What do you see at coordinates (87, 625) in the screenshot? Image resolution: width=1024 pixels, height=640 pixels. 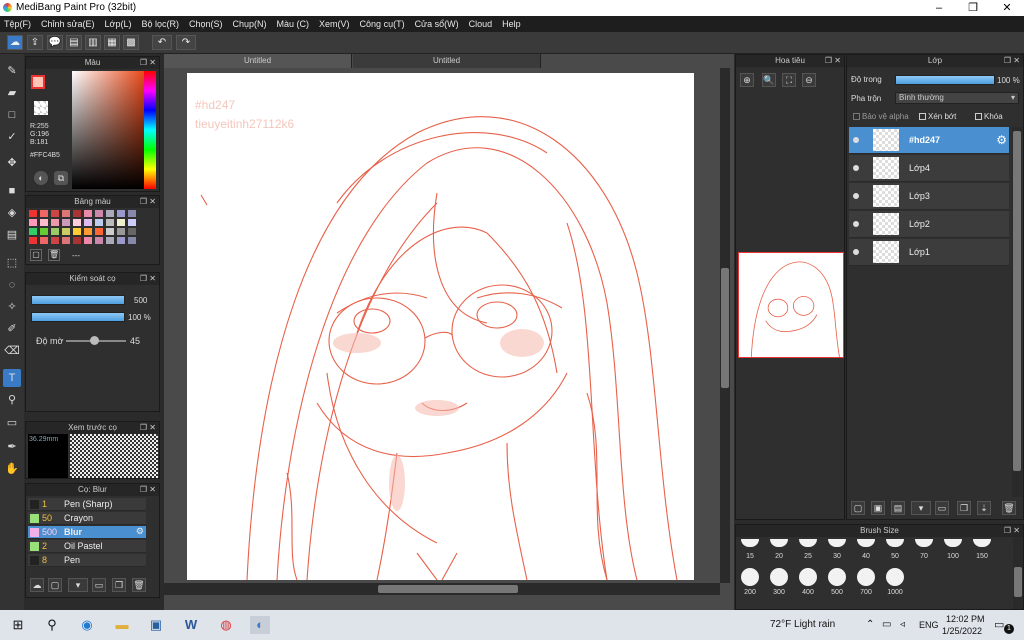 I see `edge-icon: ◉` at bounding box center [87, 625].